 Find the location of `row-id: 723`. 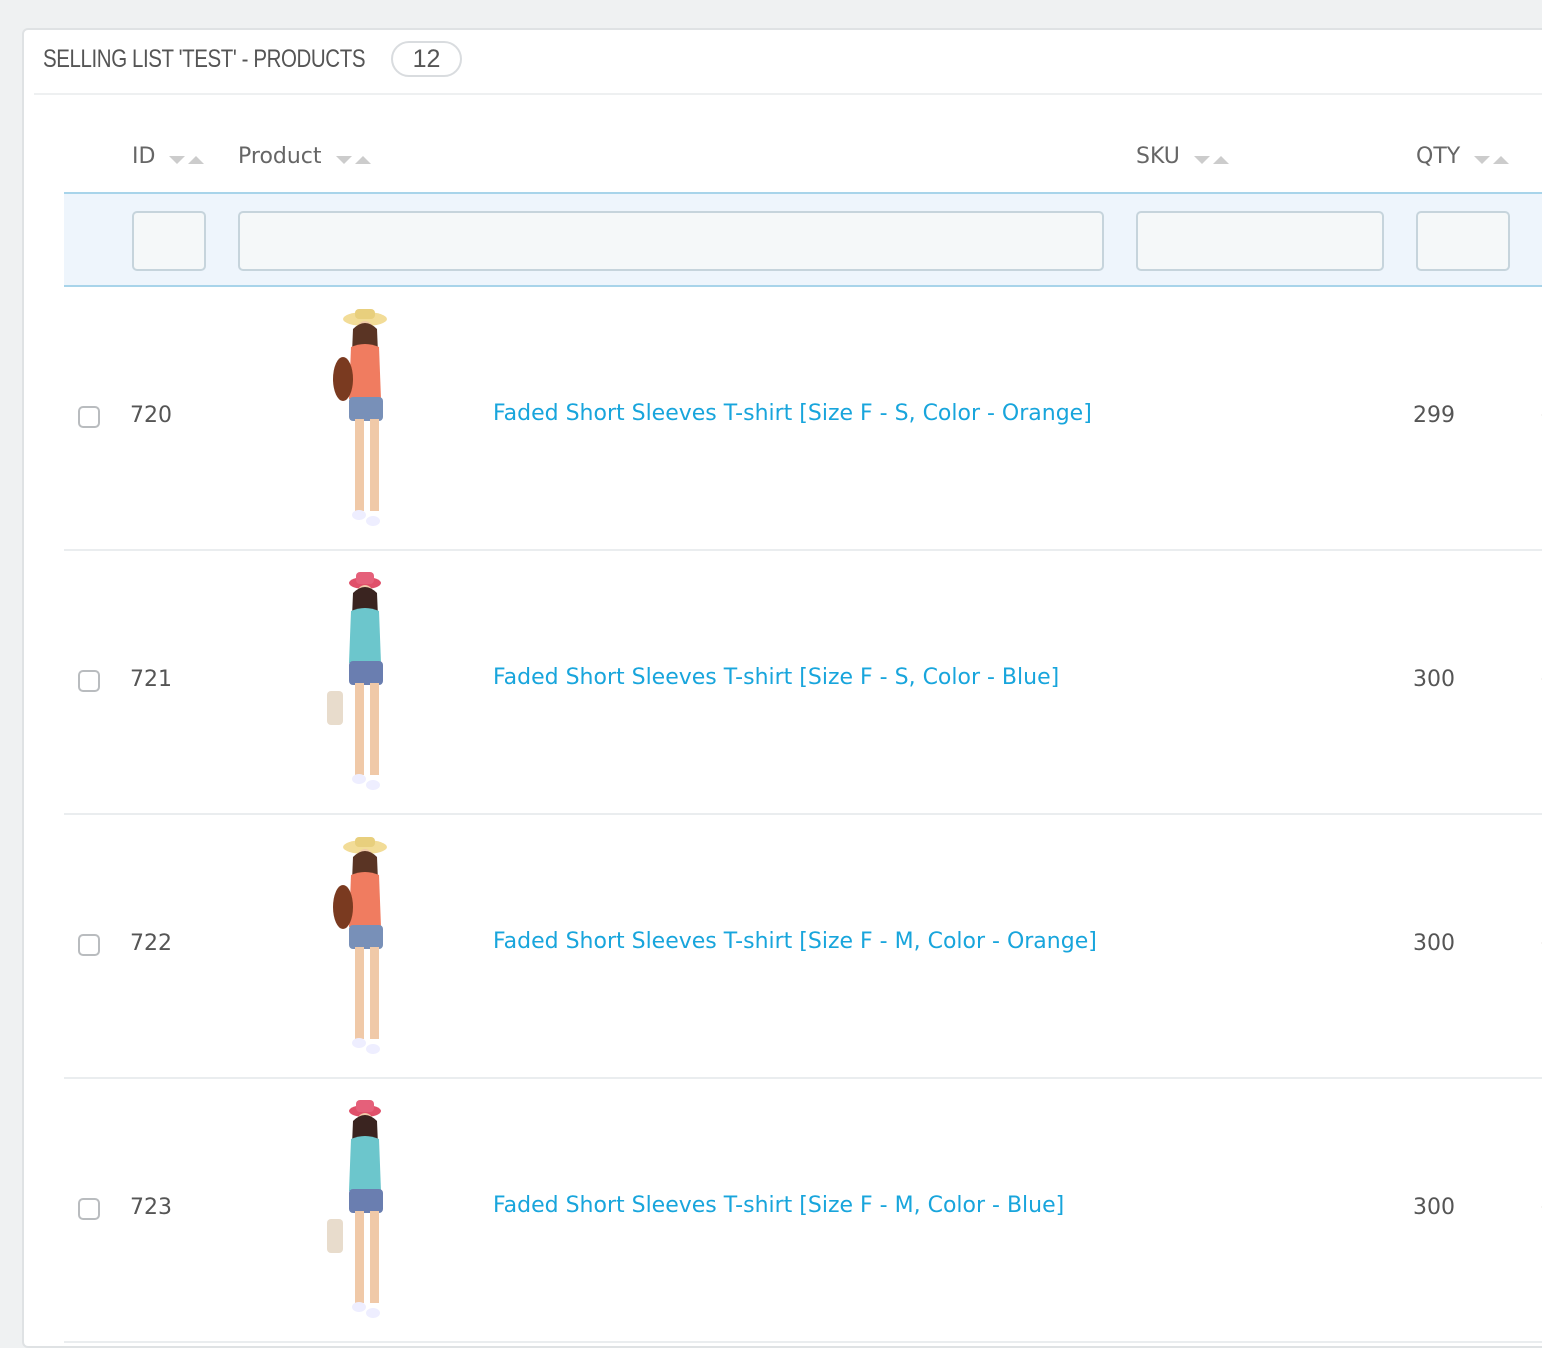

row-id: 723 is located at coordinates (151, 1207).